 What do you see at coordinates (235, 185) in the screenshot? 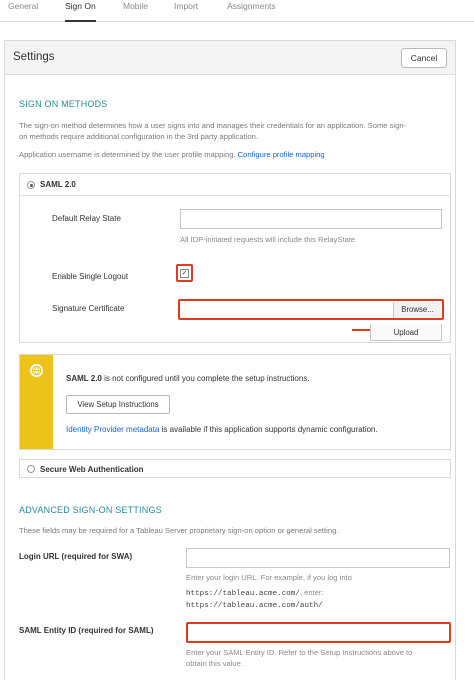
I see `saml-option-row: SAML 2.0` at bounding box center [235, 185].